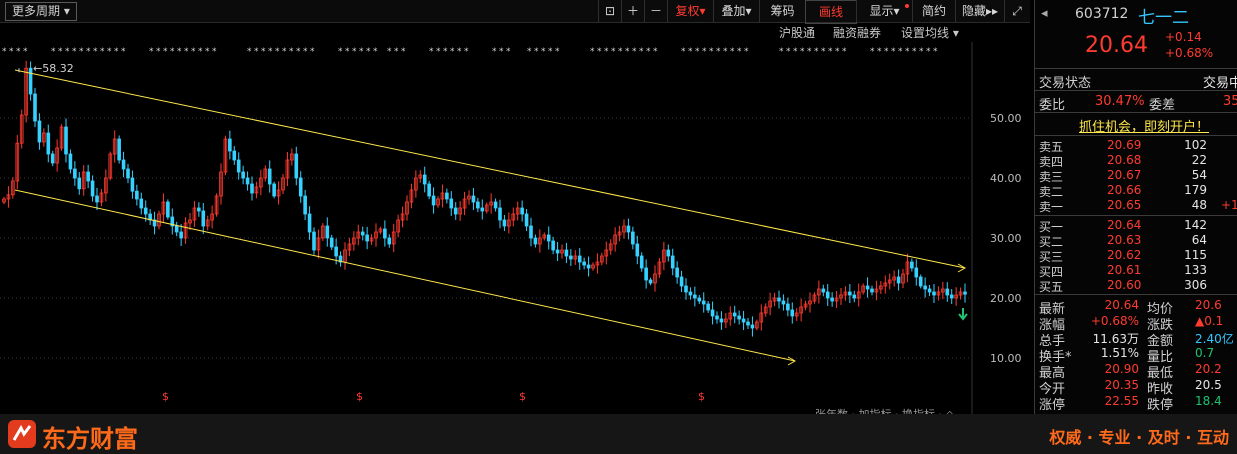 Image resolution: width=1237 pixels, height=454 pixels. Describe the element at coordinates (797, 33) in the screenshot. I see `hsgt-button: 沪股通` at that location.